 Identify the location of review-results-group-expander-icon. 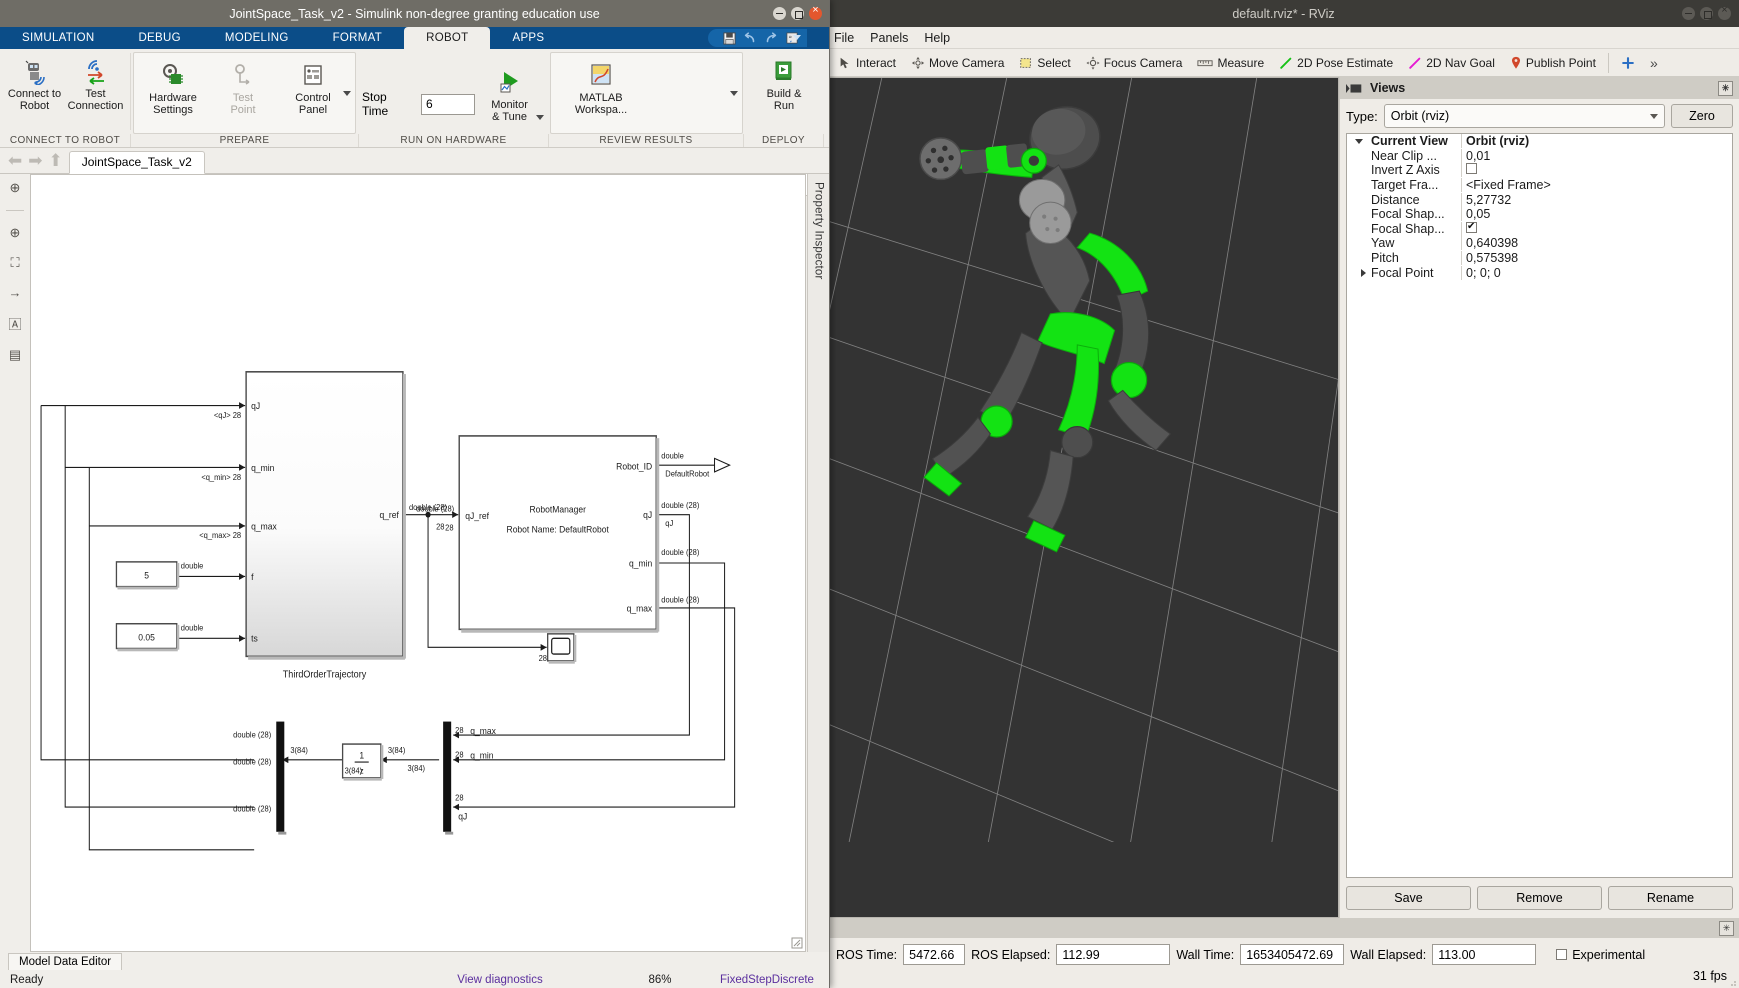
(734, 93).